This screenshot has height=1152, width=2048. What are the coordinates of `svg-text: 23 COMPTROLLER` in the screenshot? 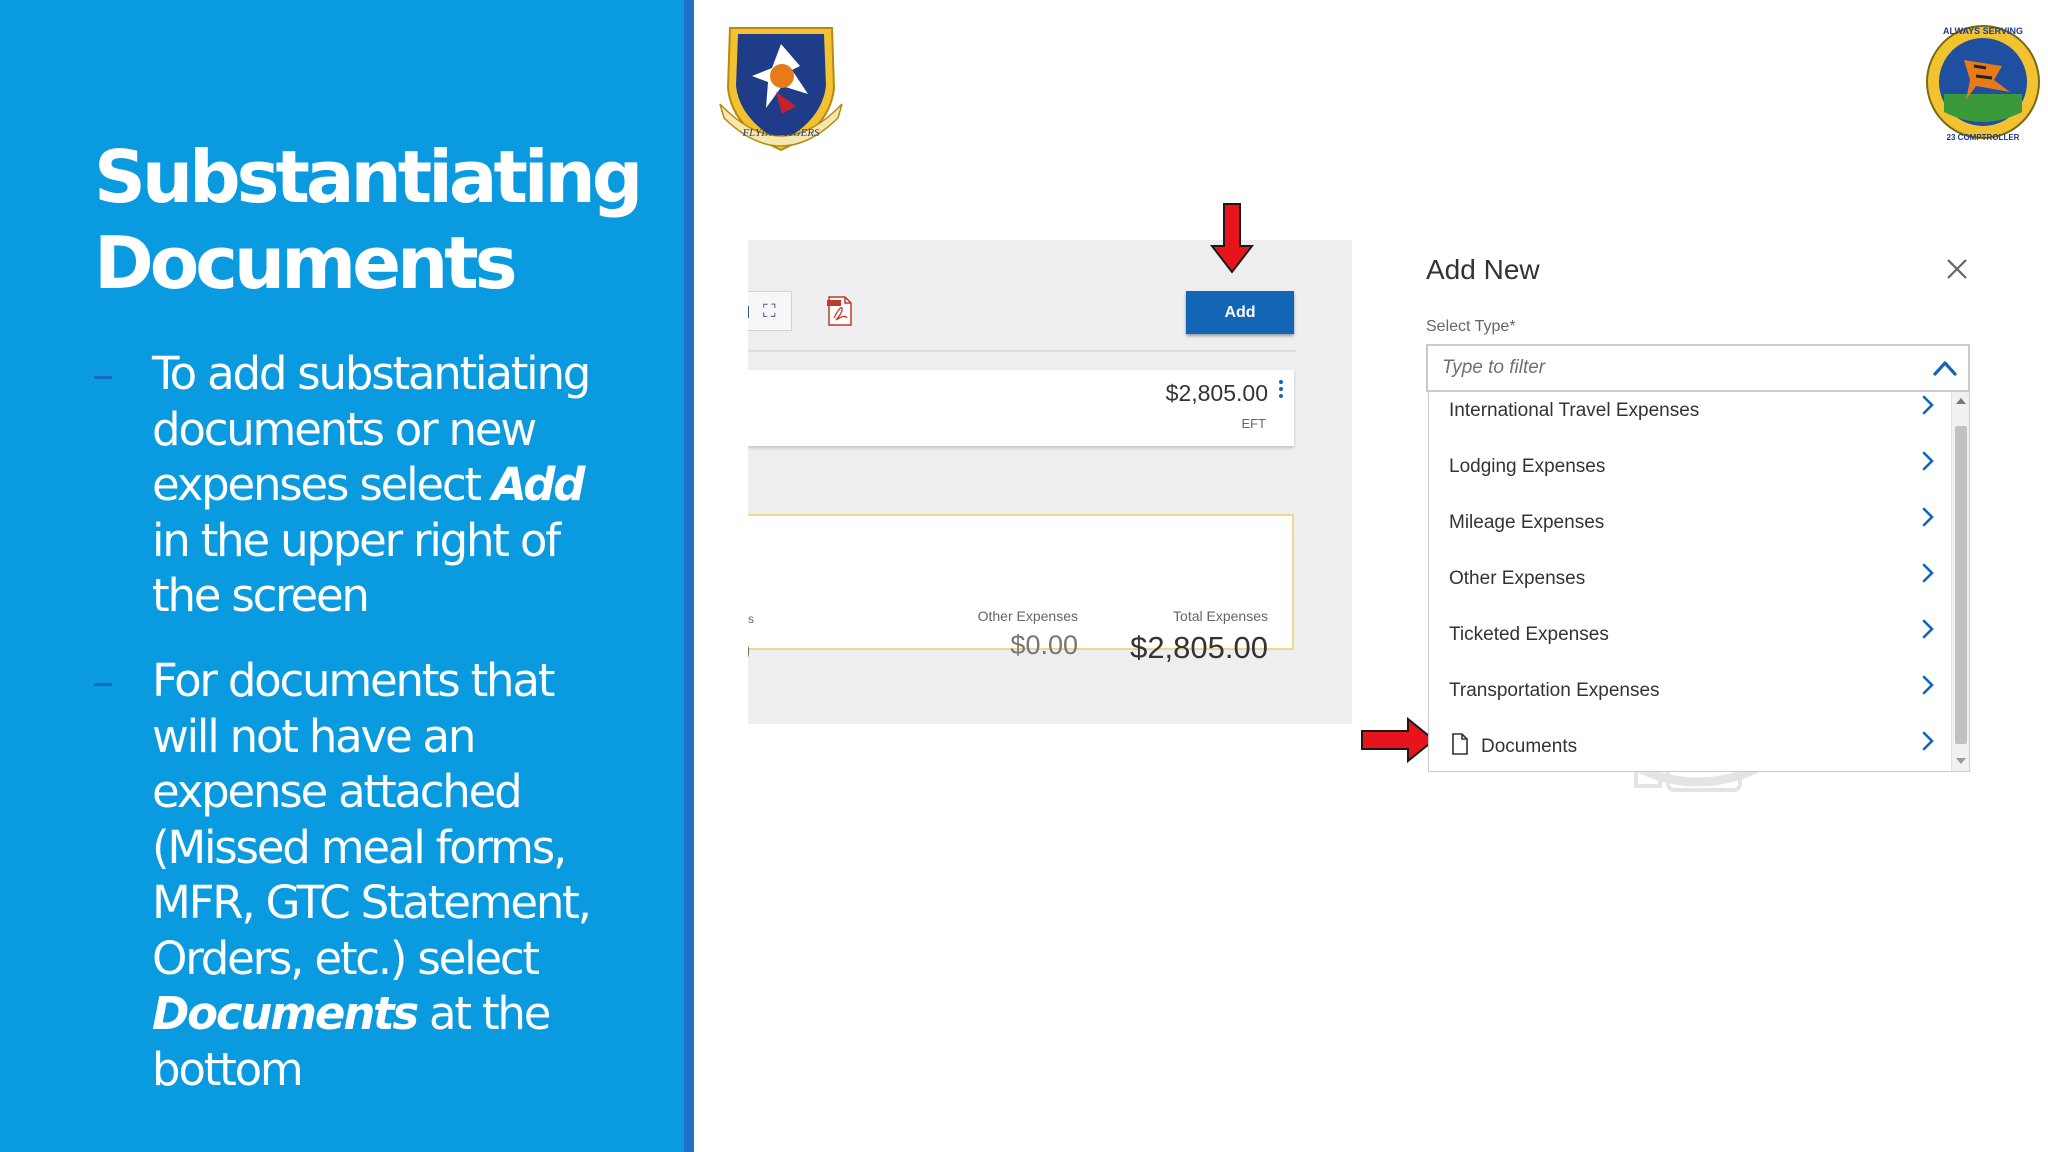 It's located at (1983, 137).